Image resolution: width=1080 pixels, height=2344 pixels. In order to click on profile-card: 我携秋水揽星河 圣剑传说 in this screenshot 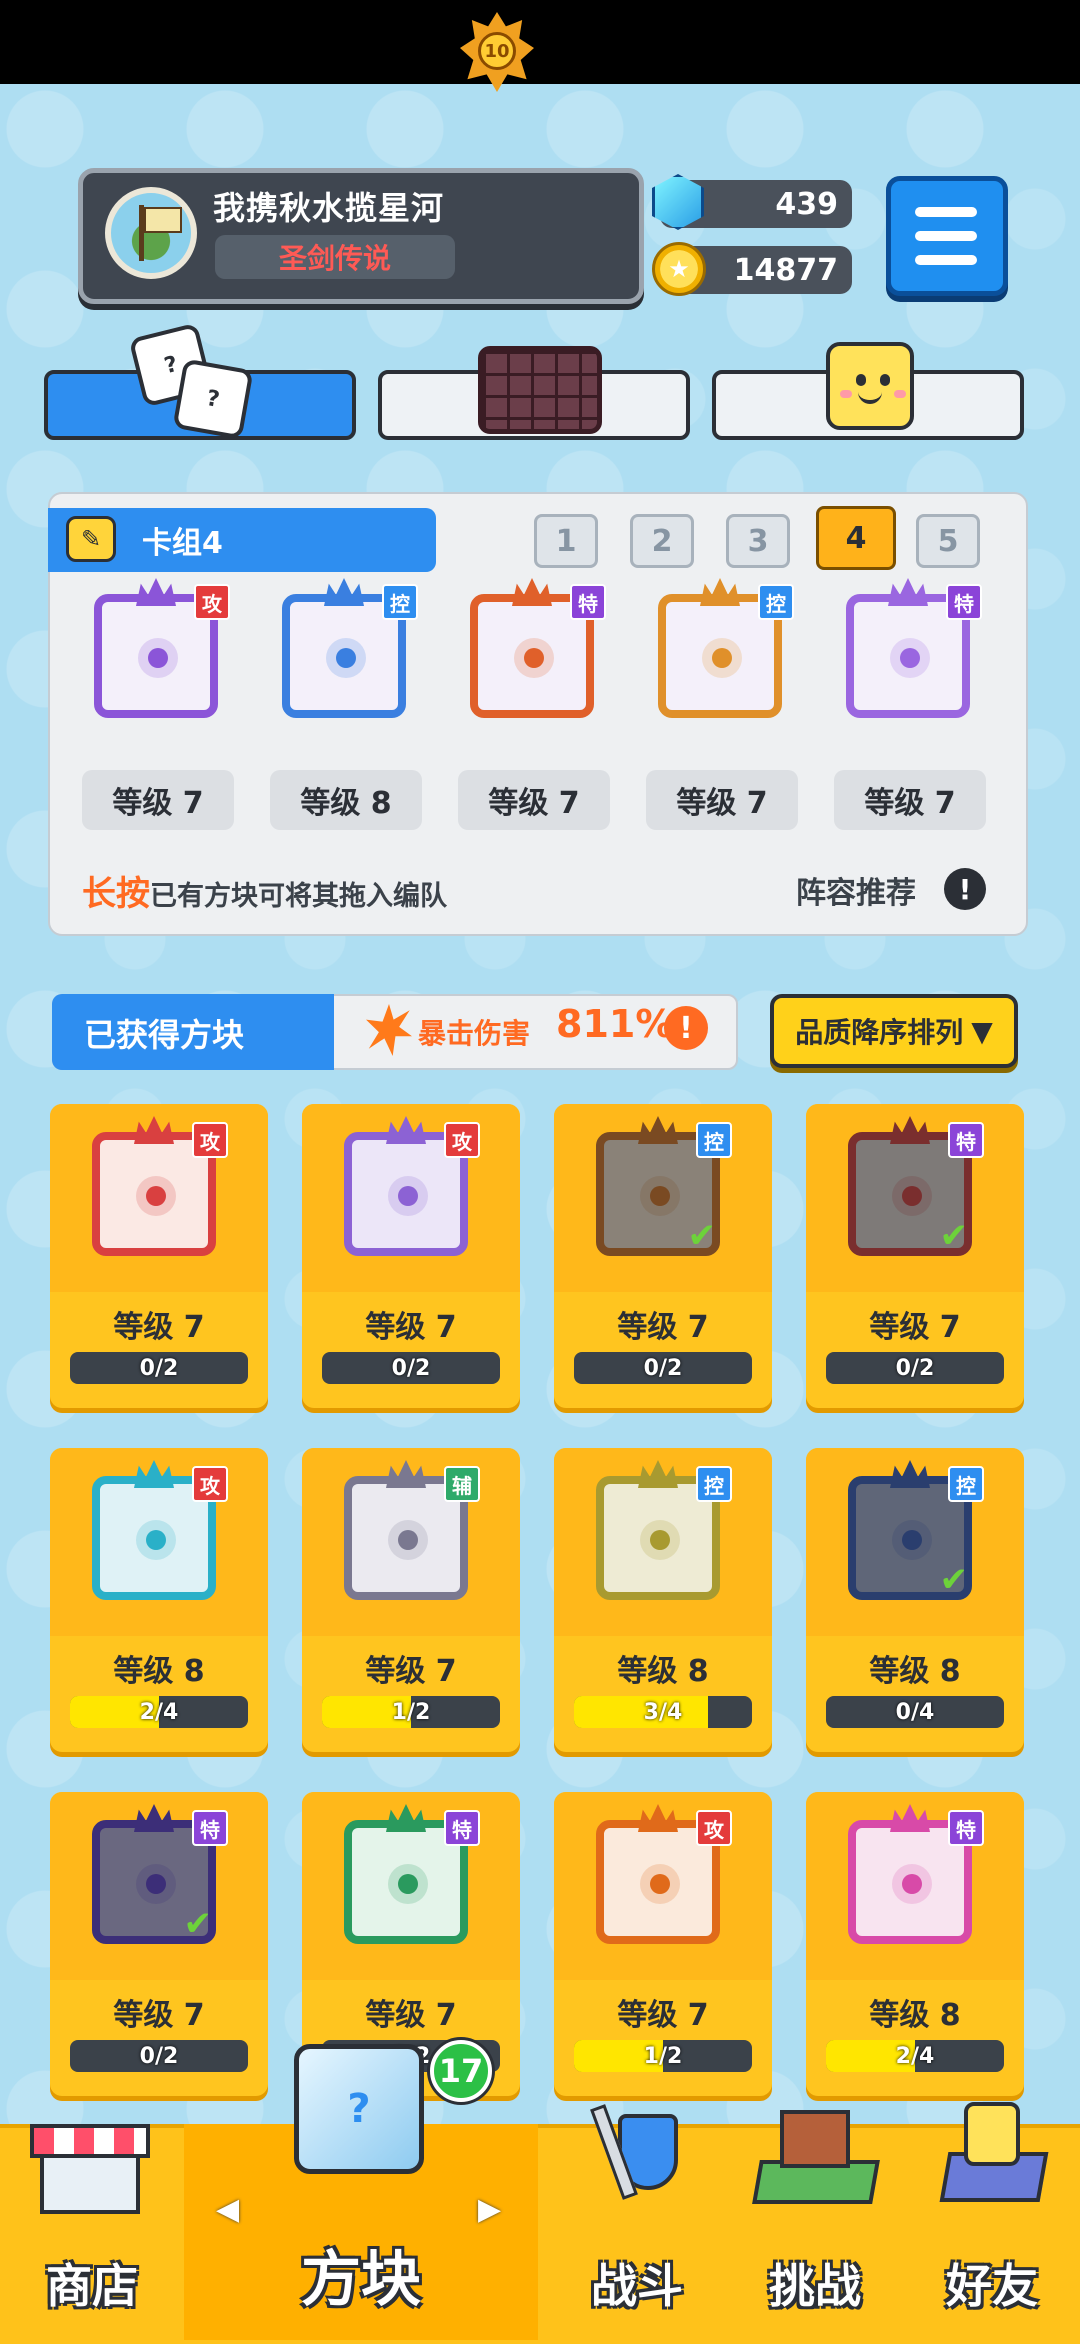, I will do `click(361, 236)`.